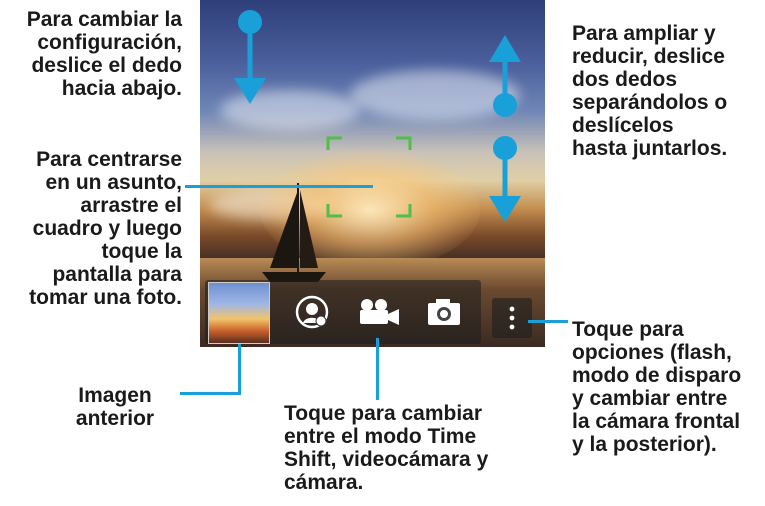 The width and height of the screenshot is (765, 506). I want to click on time-shift-button, so click(312, 312).